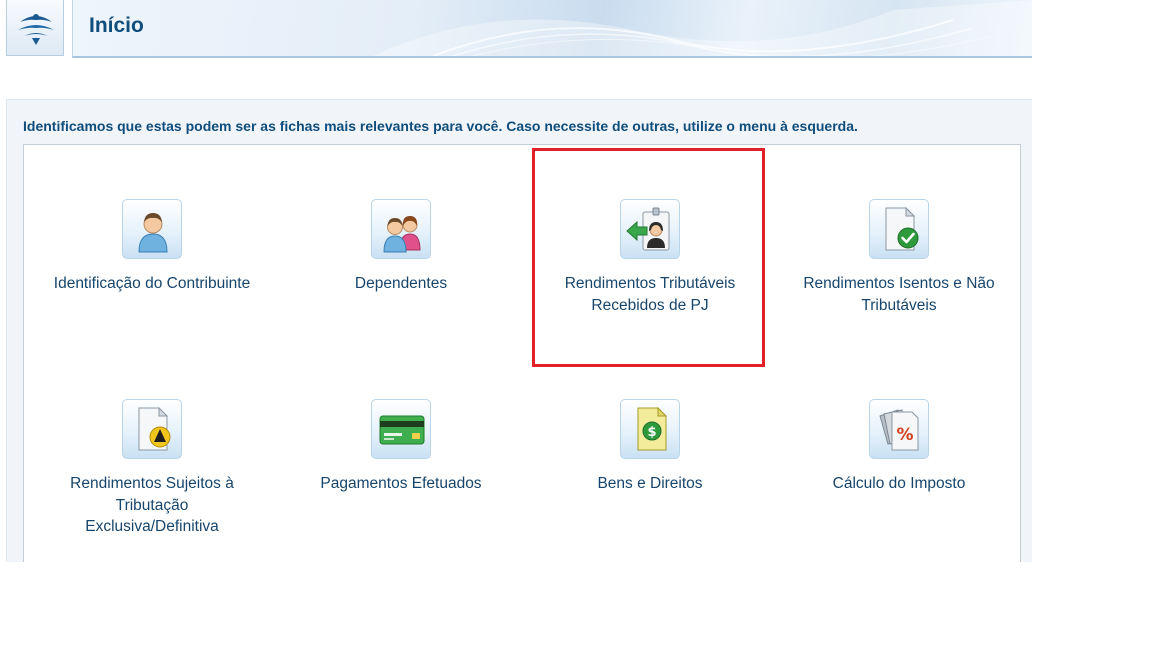 The width and height of the screenshot is (1152, 648). I want to click on tile-label: Rendimentos Isentos e Não Tributáveis, so click(899, 294).